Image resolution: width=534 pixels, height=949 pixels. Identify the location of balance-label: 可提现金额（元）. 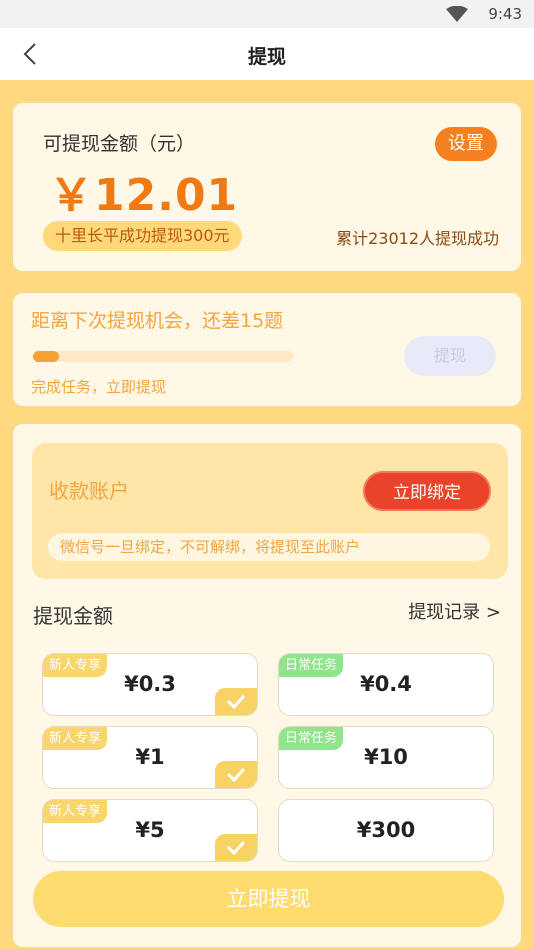
(119, 144).